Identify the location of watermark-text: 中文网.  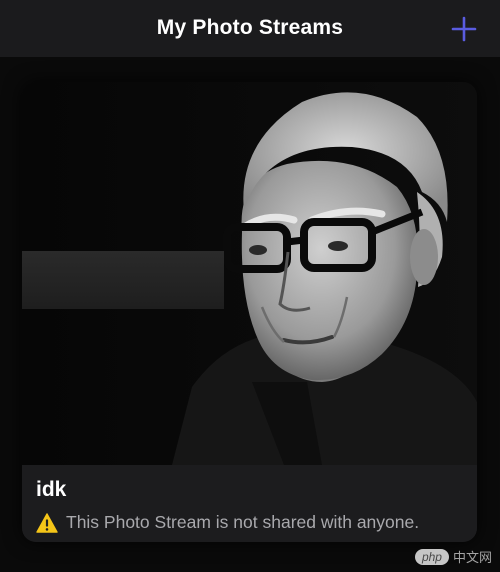
(472, 557).